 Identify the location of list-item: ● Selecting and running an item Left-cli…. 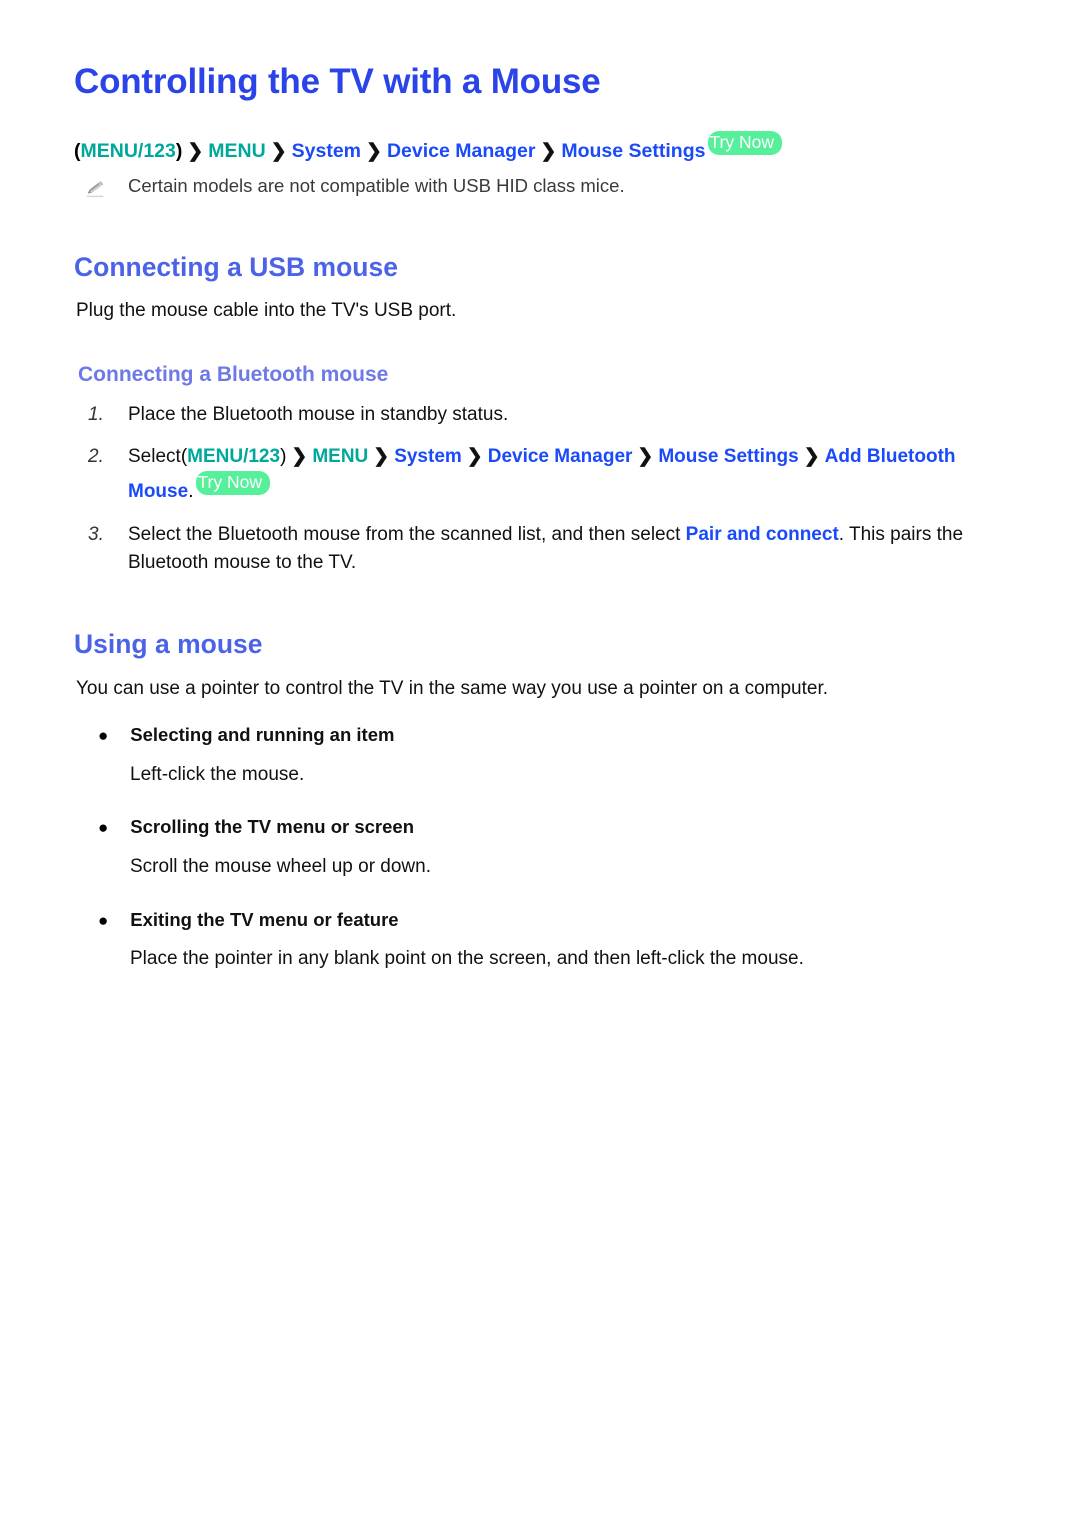
(541, 755).